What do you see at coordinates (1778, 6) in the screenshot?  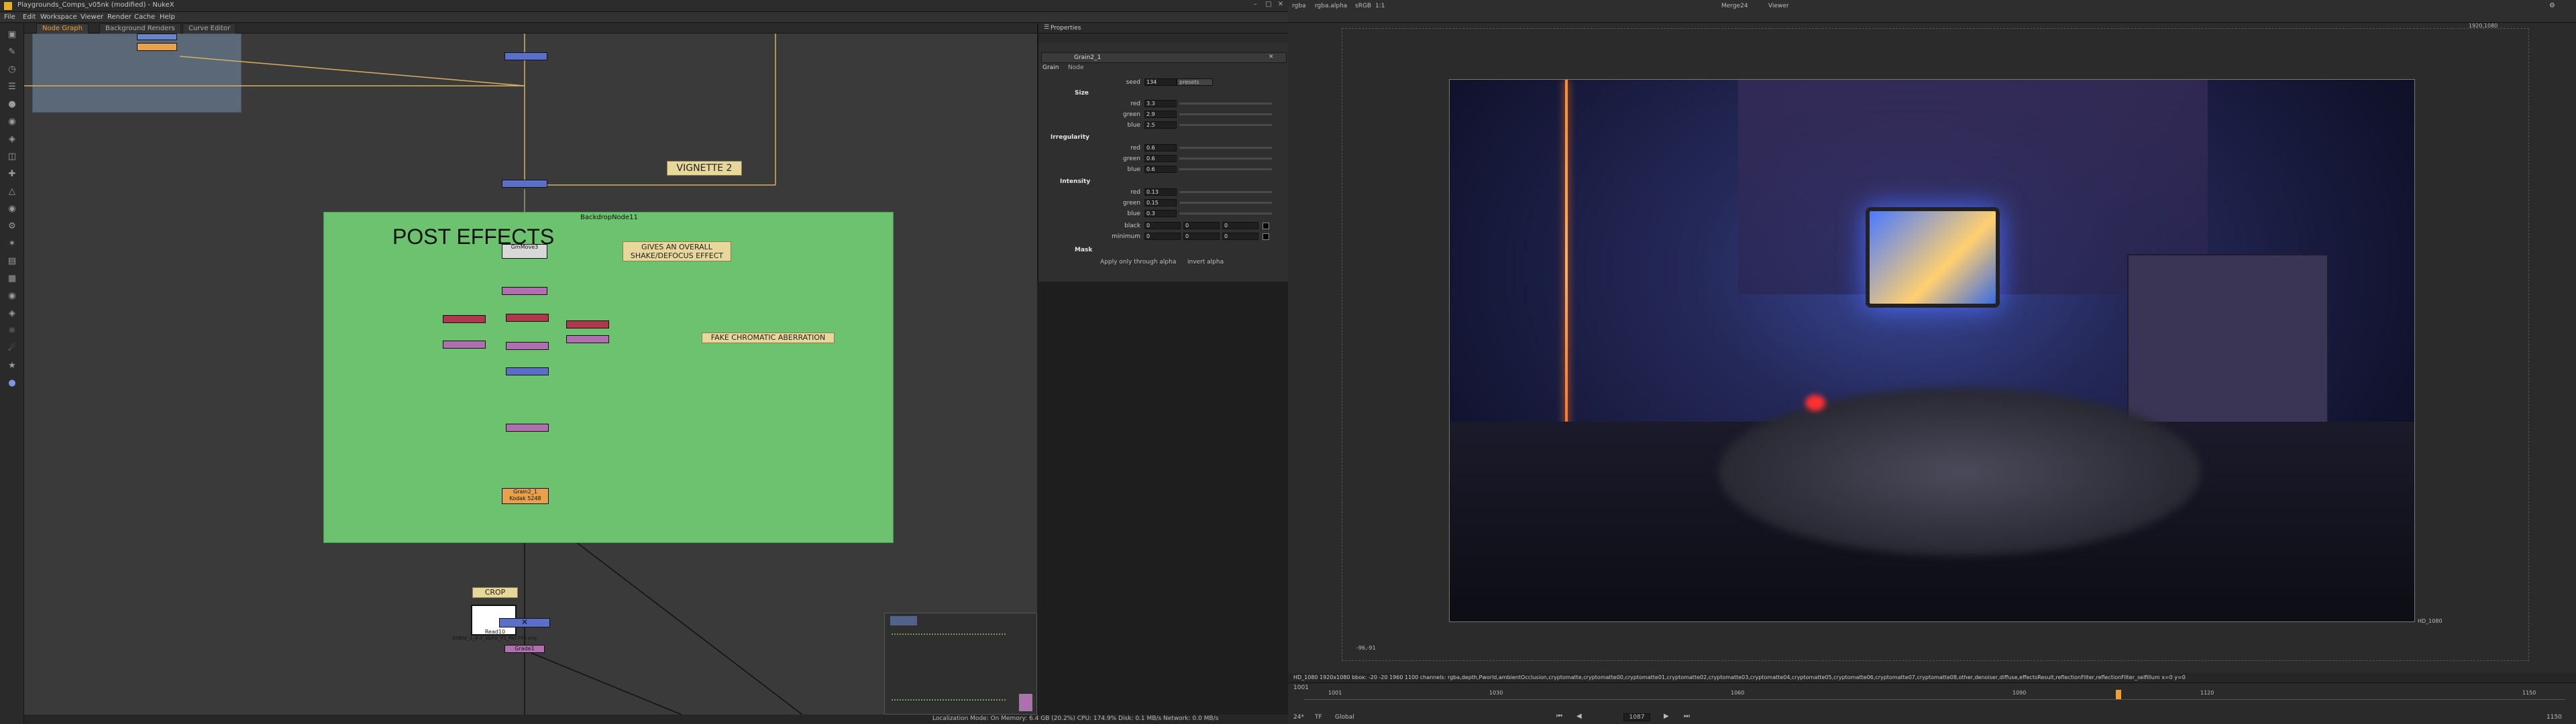 I see `input-a-dropdown: Viewer` at bounding box center [1778, 6].